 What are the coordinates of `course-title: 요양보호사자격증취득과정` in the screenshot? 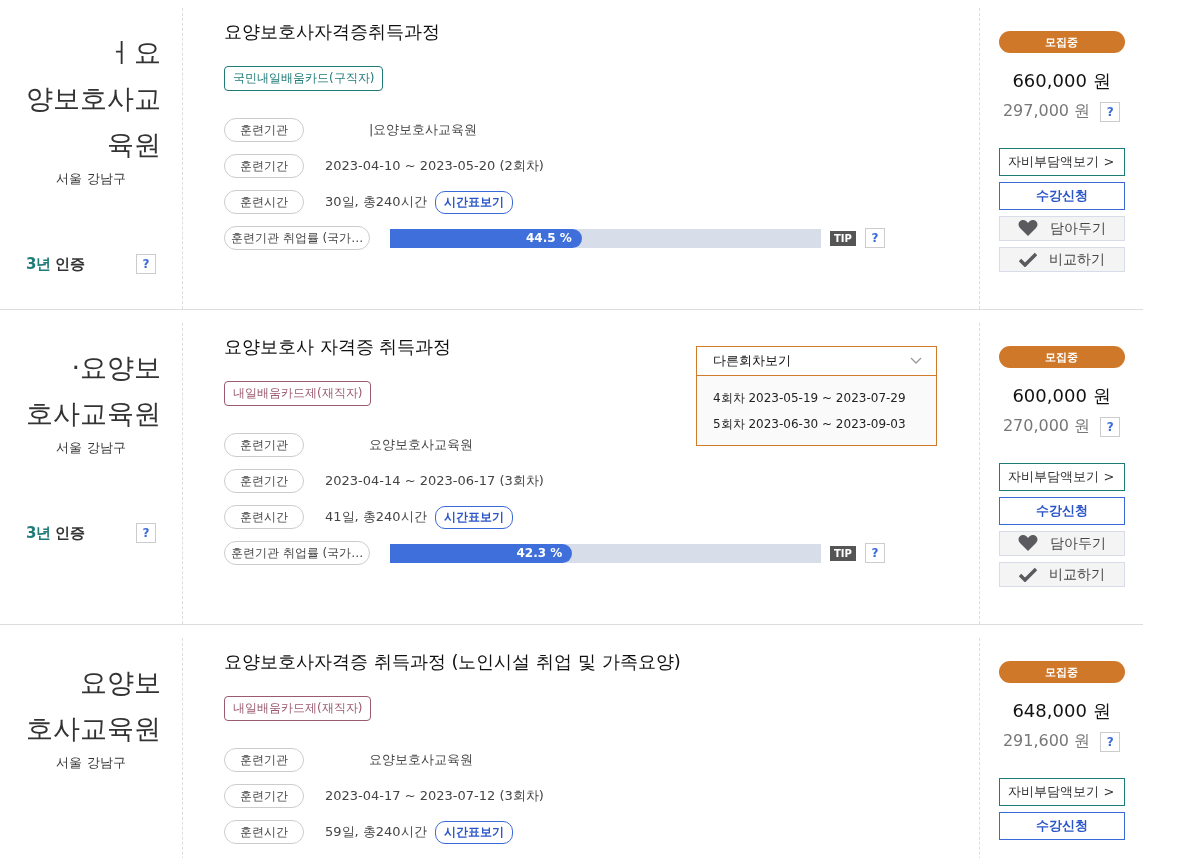 It's located at (332, 32).